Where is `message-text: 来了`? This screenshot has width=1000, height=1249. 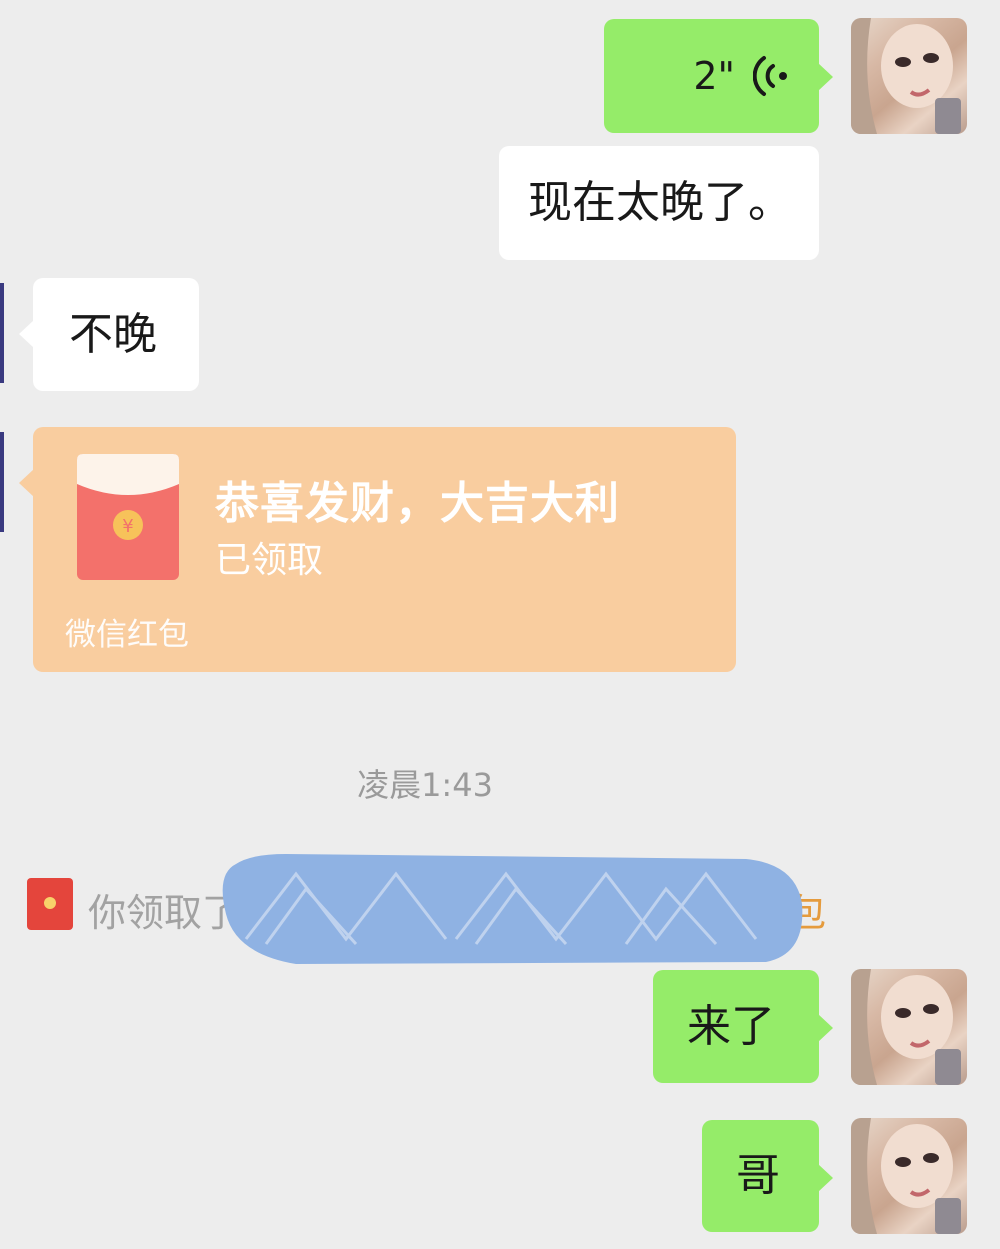 message-text: 来了 is located at coordinates (731, 1026).